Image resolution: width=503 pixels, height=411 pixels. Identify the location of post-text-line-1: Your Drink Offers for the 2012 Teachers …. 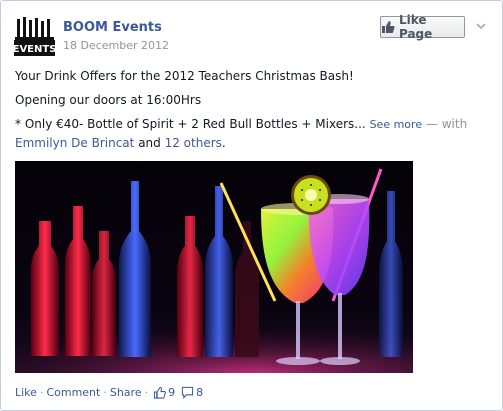
(184, 76).